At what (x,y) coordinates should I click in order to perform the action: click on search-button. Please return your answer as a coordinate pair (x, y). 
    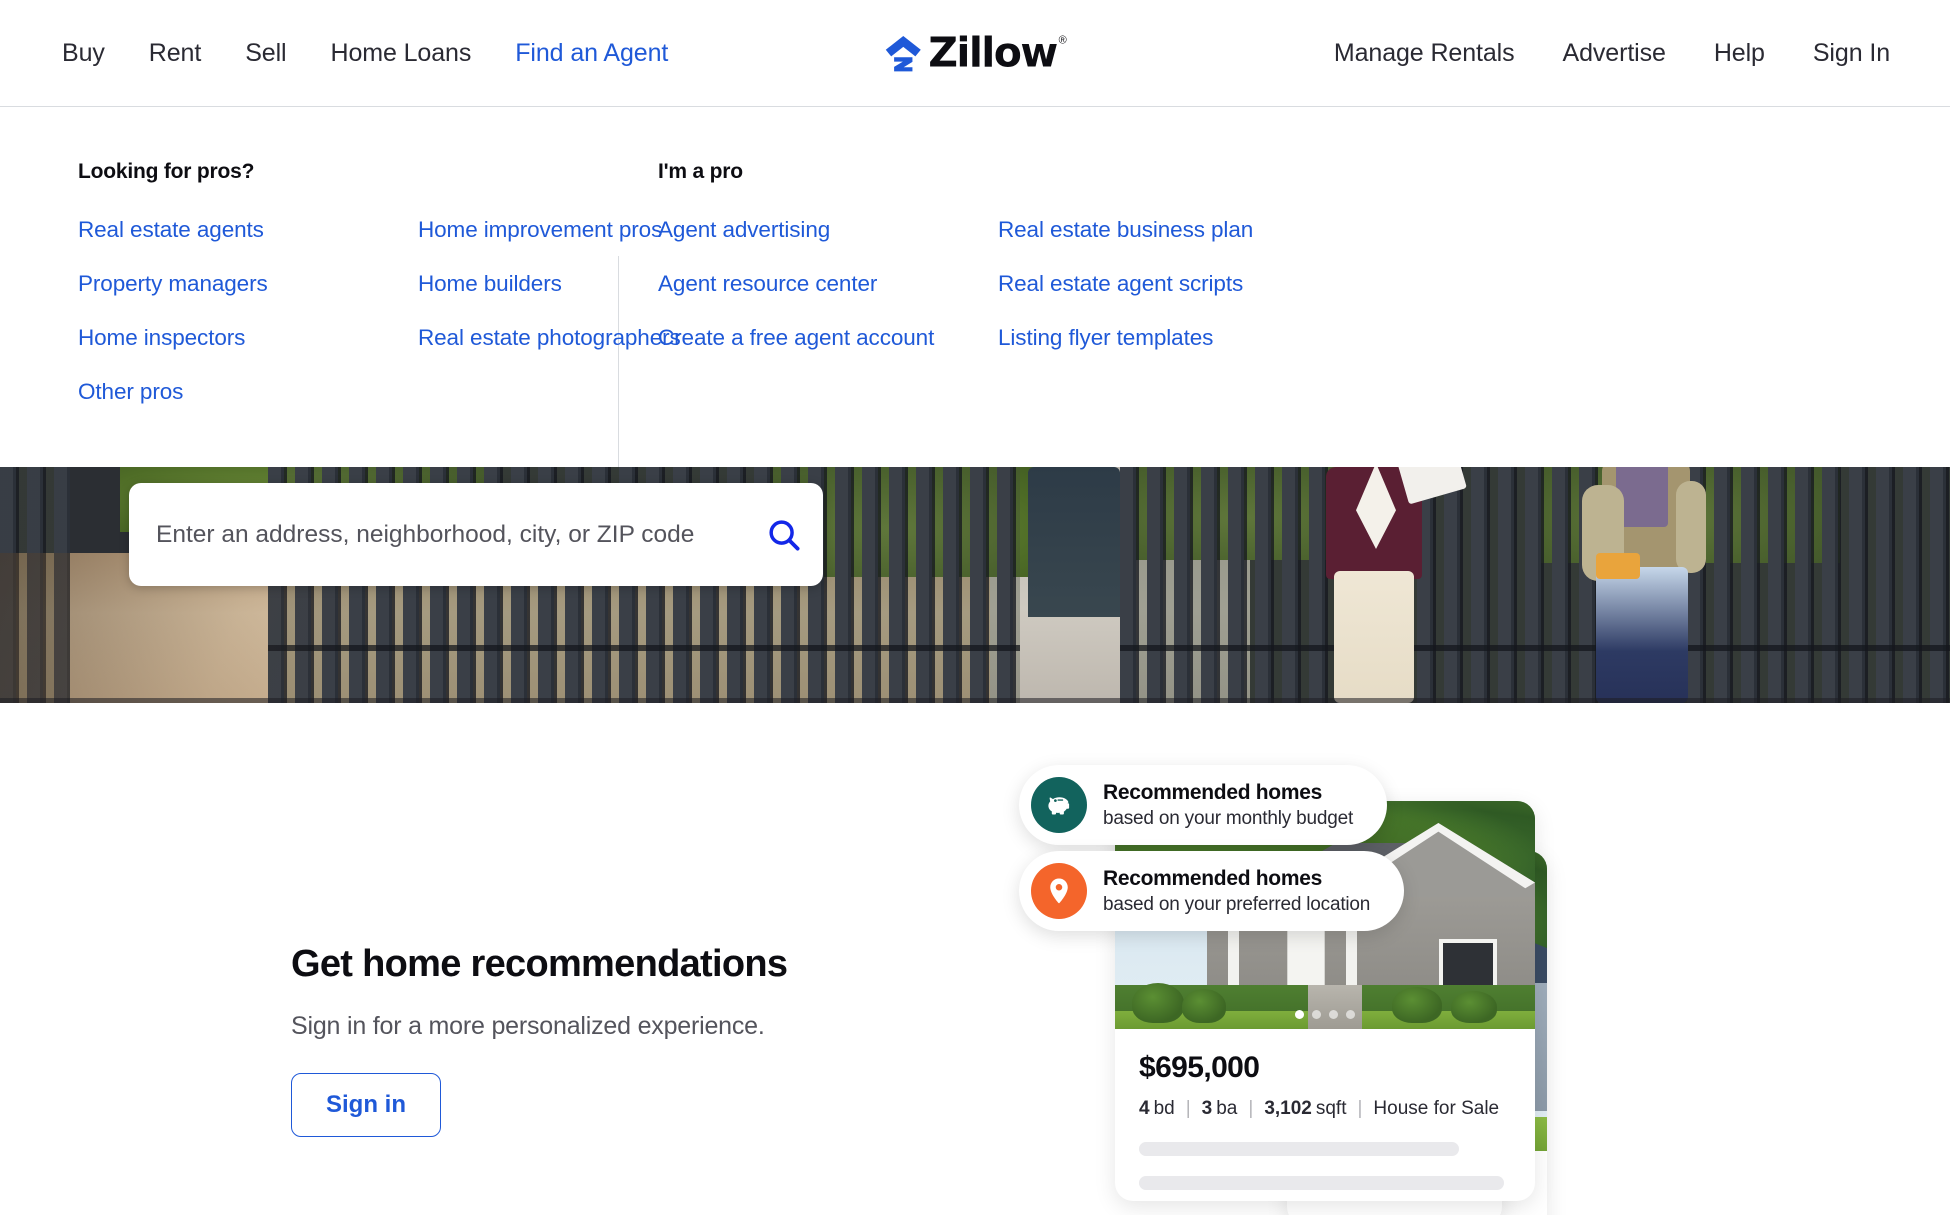
    Looking at the image, I should click on (784, 534).